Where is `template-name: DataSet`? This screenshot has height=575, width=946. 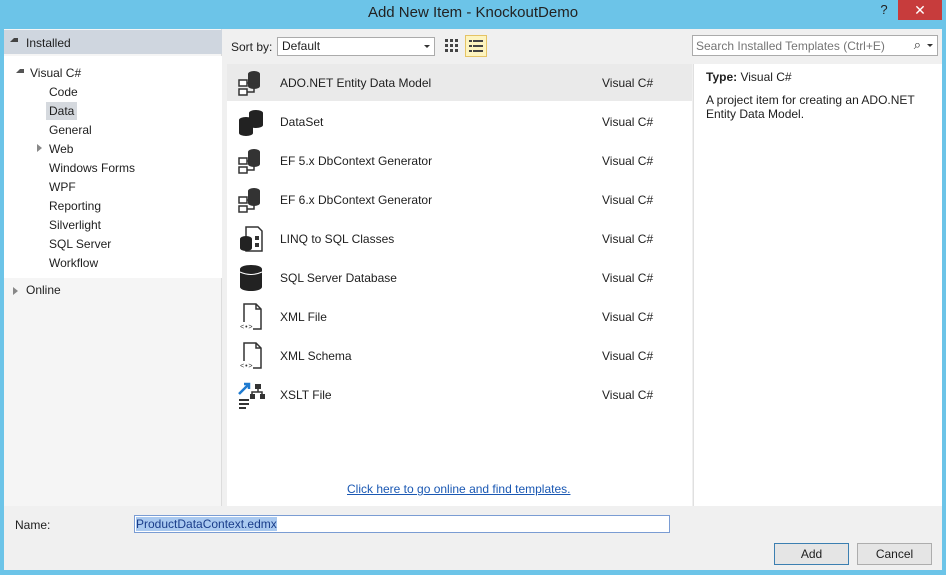
template-name: DataSet is located at coordinates (302, 122).